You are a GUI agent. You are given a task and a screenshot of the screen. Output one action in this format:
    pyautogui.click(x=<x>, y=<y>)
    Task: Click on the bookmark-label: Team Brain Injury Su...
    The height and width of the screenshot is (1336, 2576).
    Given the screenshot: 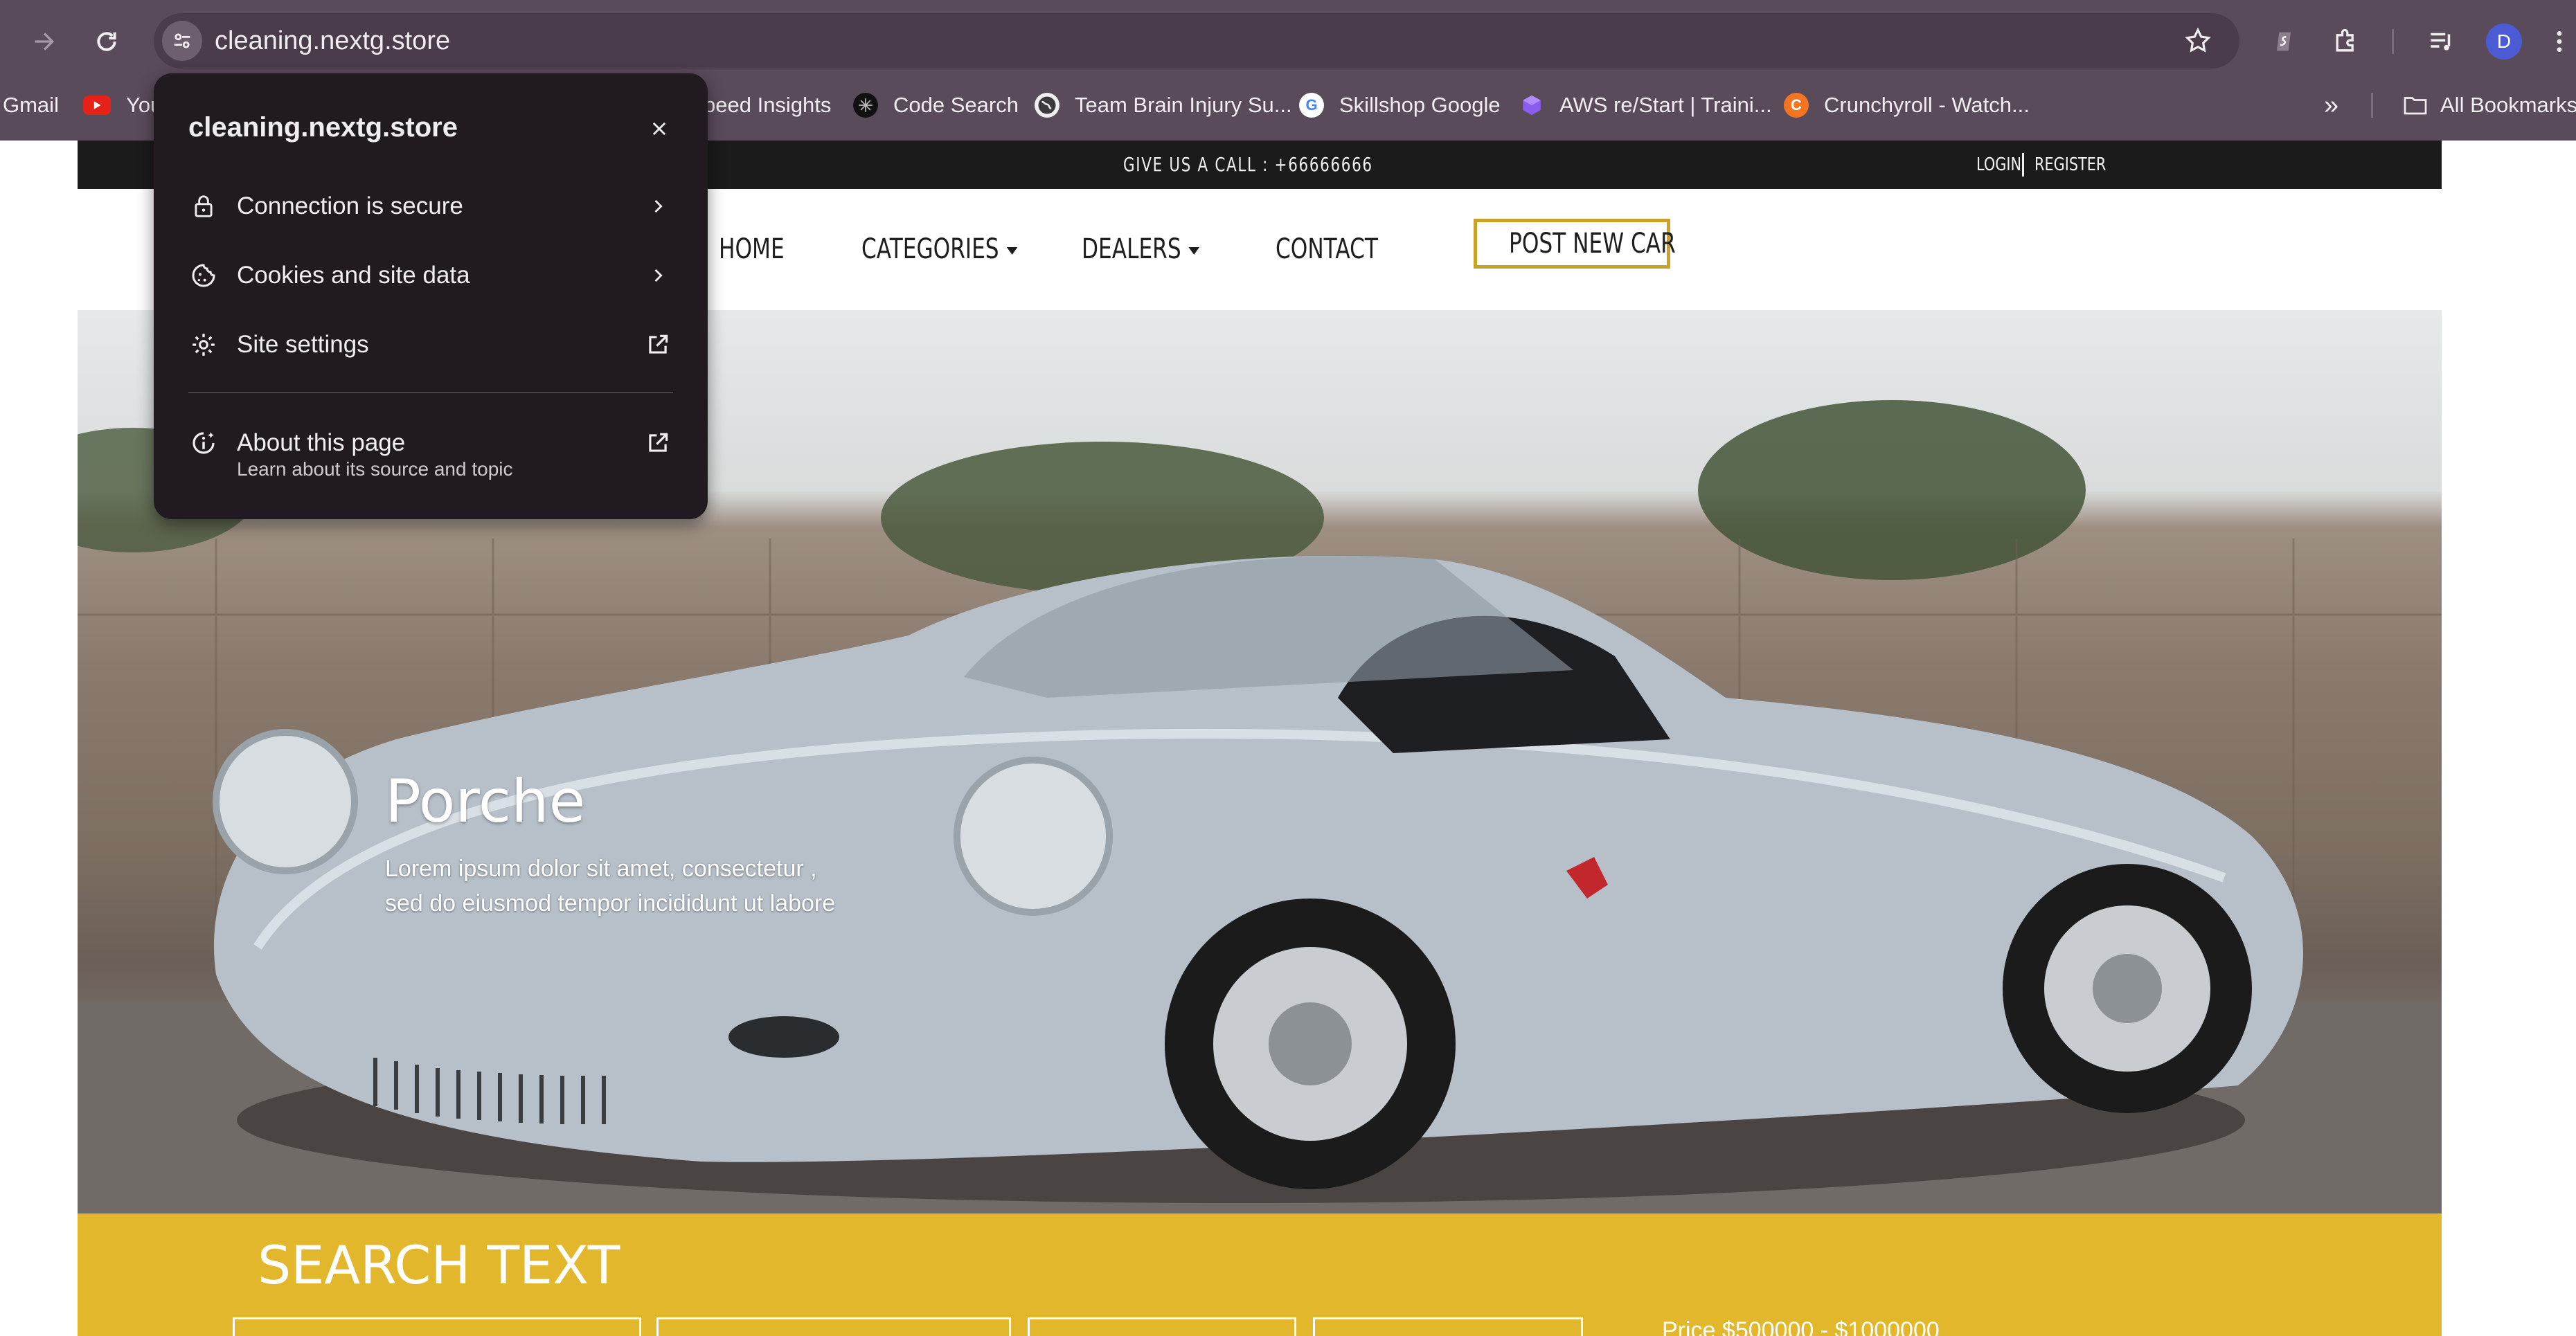 What is the action you would take?
    pyautogui.click(x=1183, y=105)
    